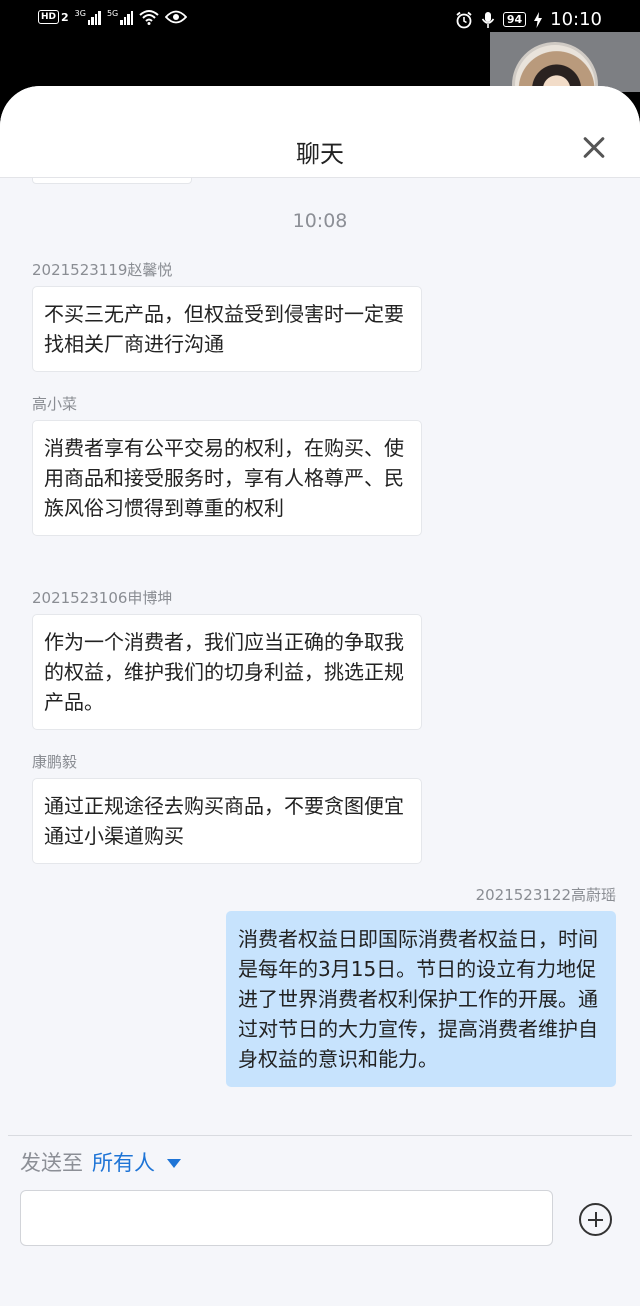  I want to click on message-bubble: 作为一个消费者，我们应当正确的争取我的权益，维护我们的切身利益，挑选正规产品。, so click(227, 672).